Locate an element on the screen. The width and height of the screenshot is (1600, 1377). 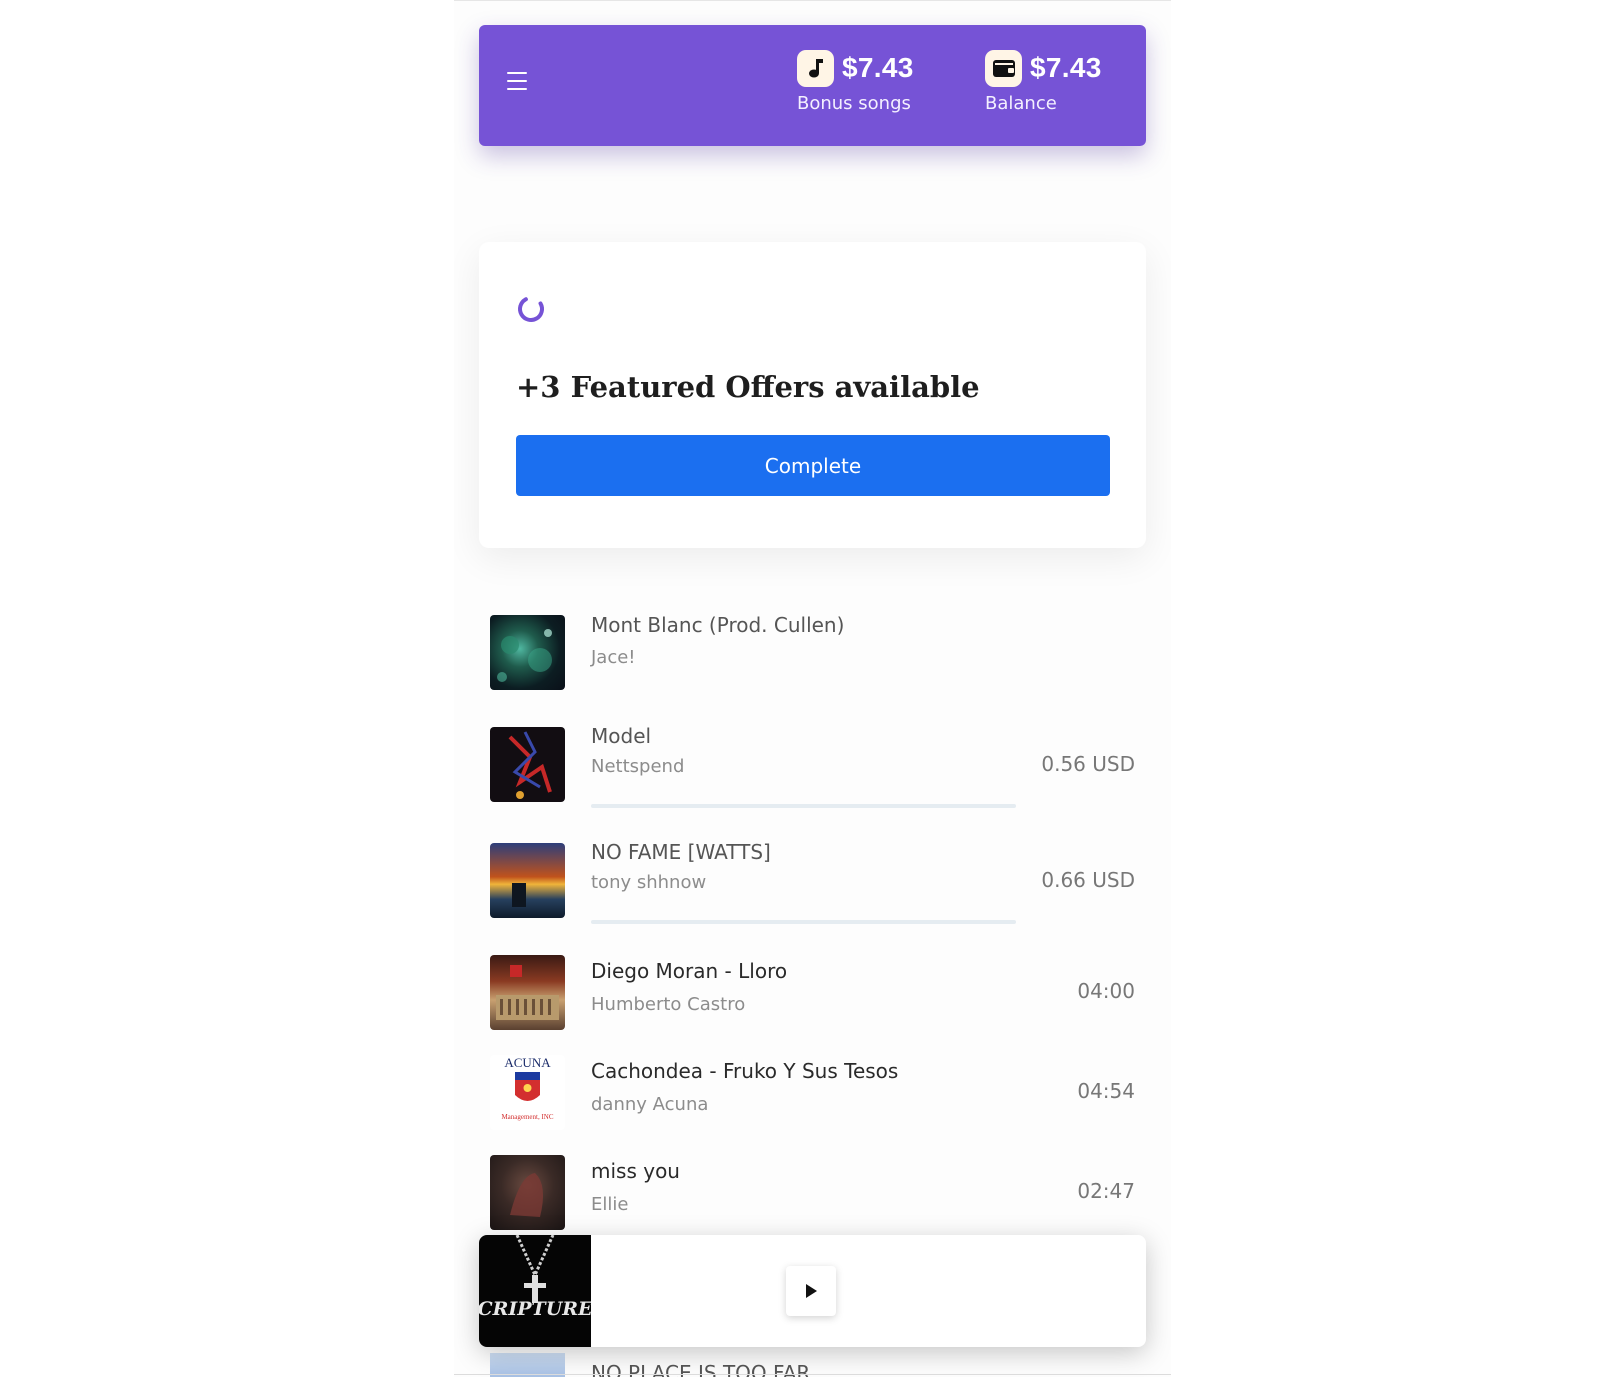
song-title: miss you is located at coordinates (635, 1171).